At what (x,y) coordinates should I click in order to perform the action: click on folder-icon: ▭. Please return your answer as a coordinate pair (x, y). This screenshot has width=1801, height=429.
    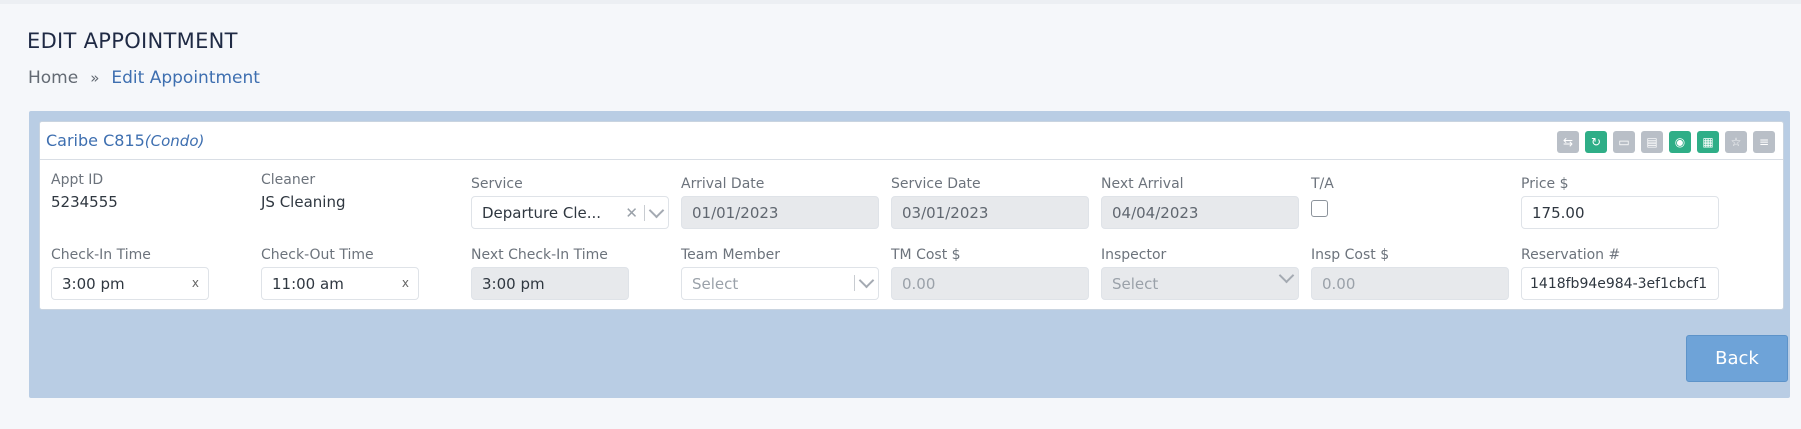
    Looking at the image, I should click on (1624, 142).